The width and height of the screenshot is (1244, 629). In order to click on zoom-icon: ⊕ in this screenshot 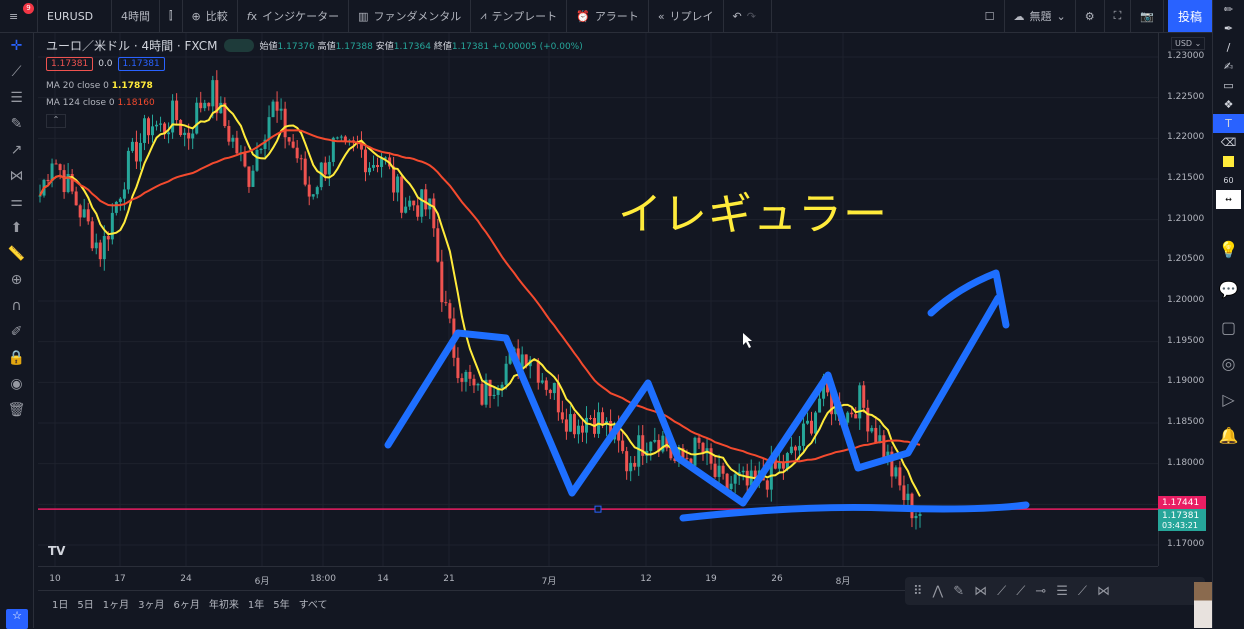, I will do `click(16, 280)`.